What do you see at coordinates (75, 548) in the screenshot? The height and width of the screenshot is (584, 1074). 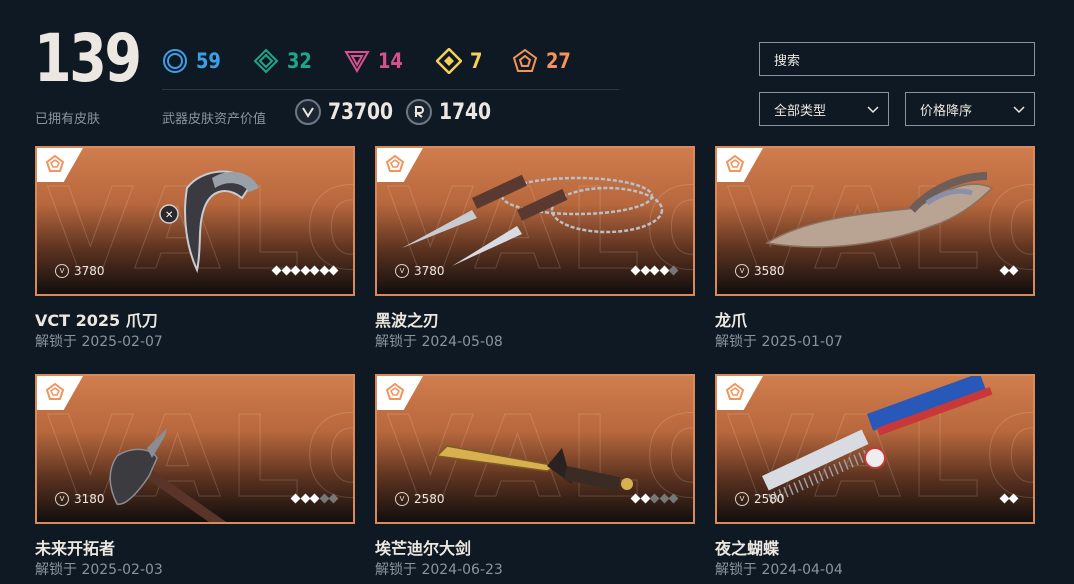 I see `skin-name: 未来开拓者` at bounding box center [75, 548].